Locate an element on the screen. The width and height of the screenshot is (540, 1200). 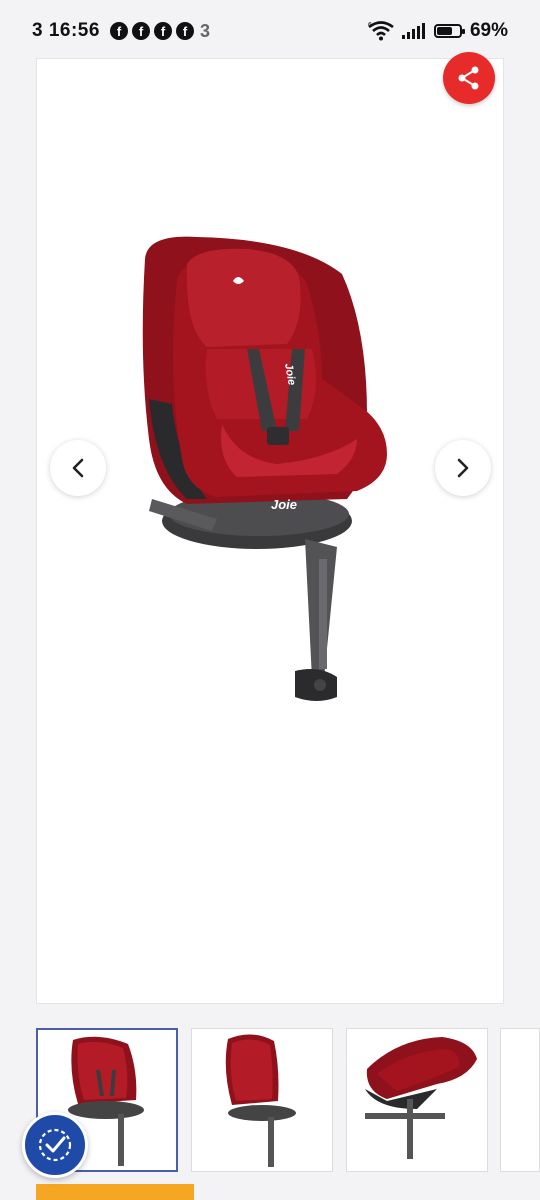
battery-icon is located at coordinates (449, 31).